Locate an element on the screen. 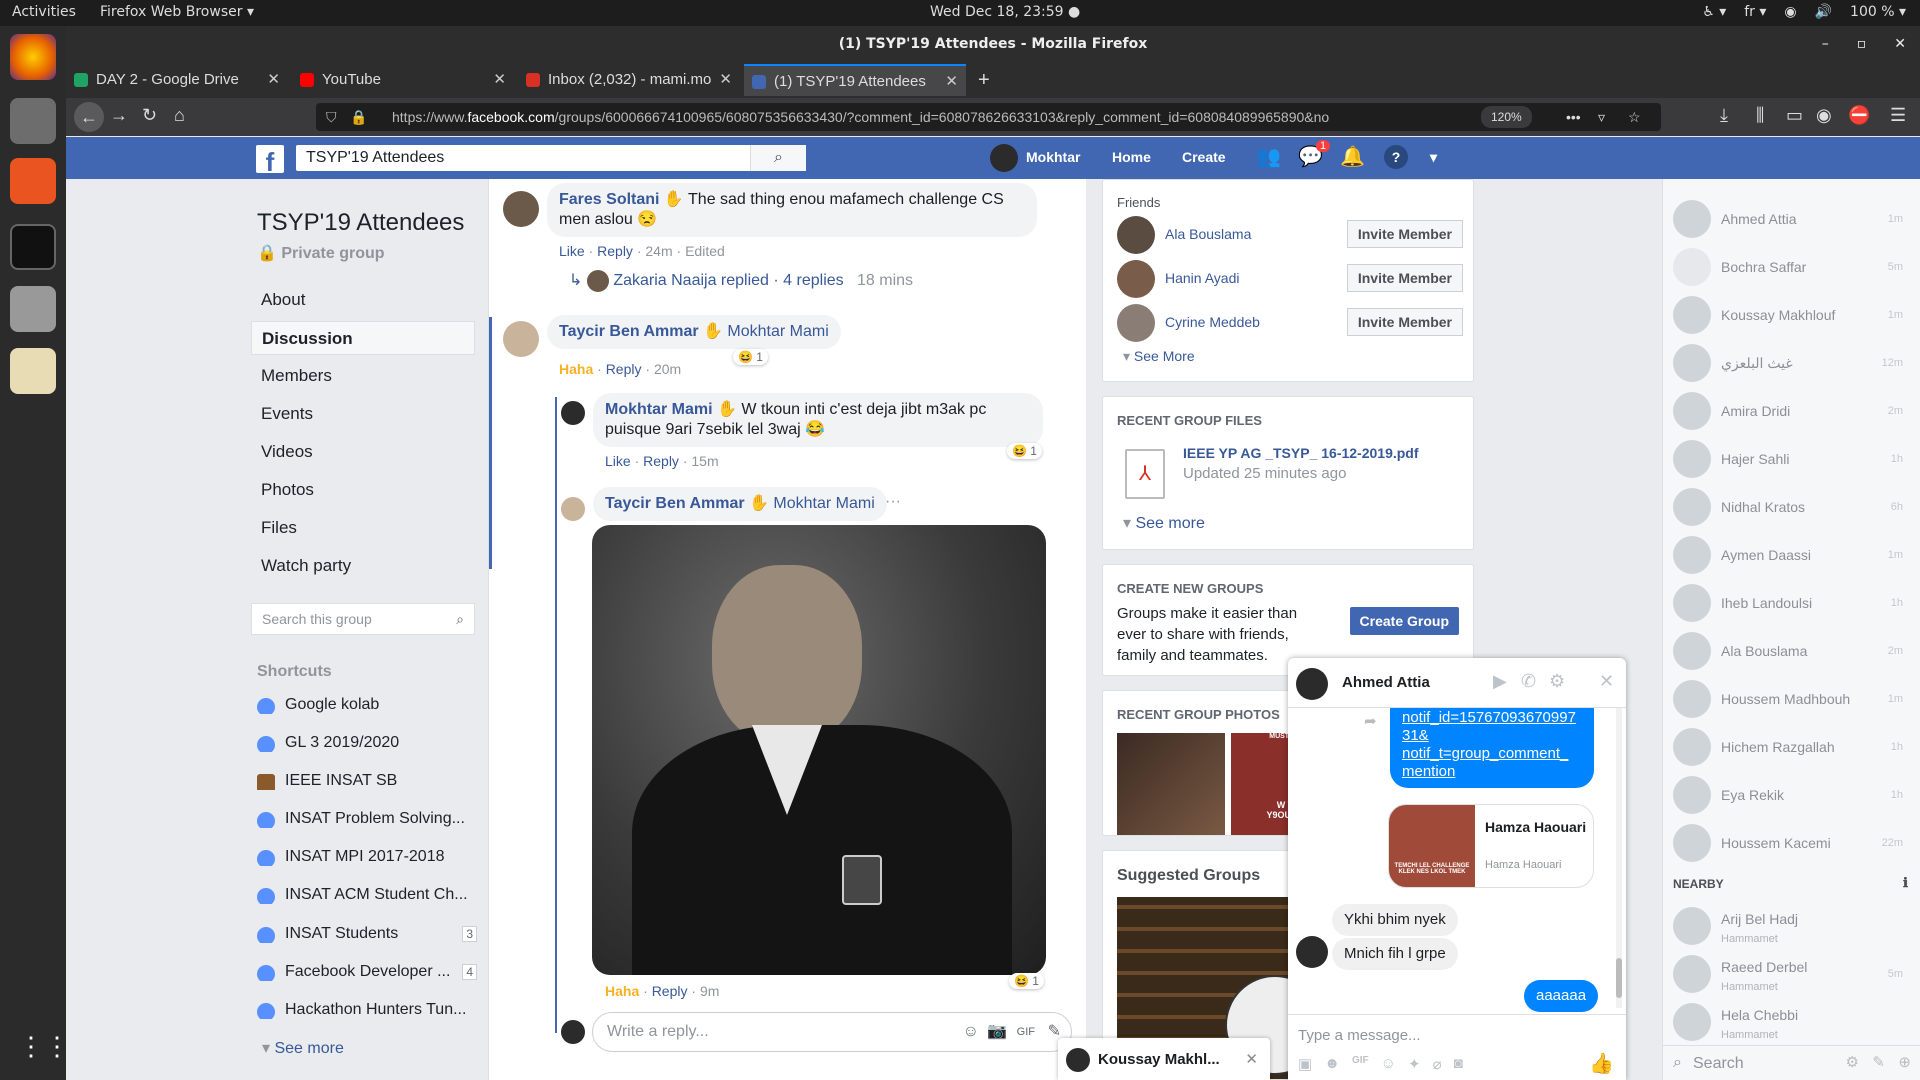 The height and width of the screenshot is (1080, 1920). system-tray: ♿ ▾ fr ▾ ◉ 🔊 100 % ▾ is located at coordinates (1804, 12).